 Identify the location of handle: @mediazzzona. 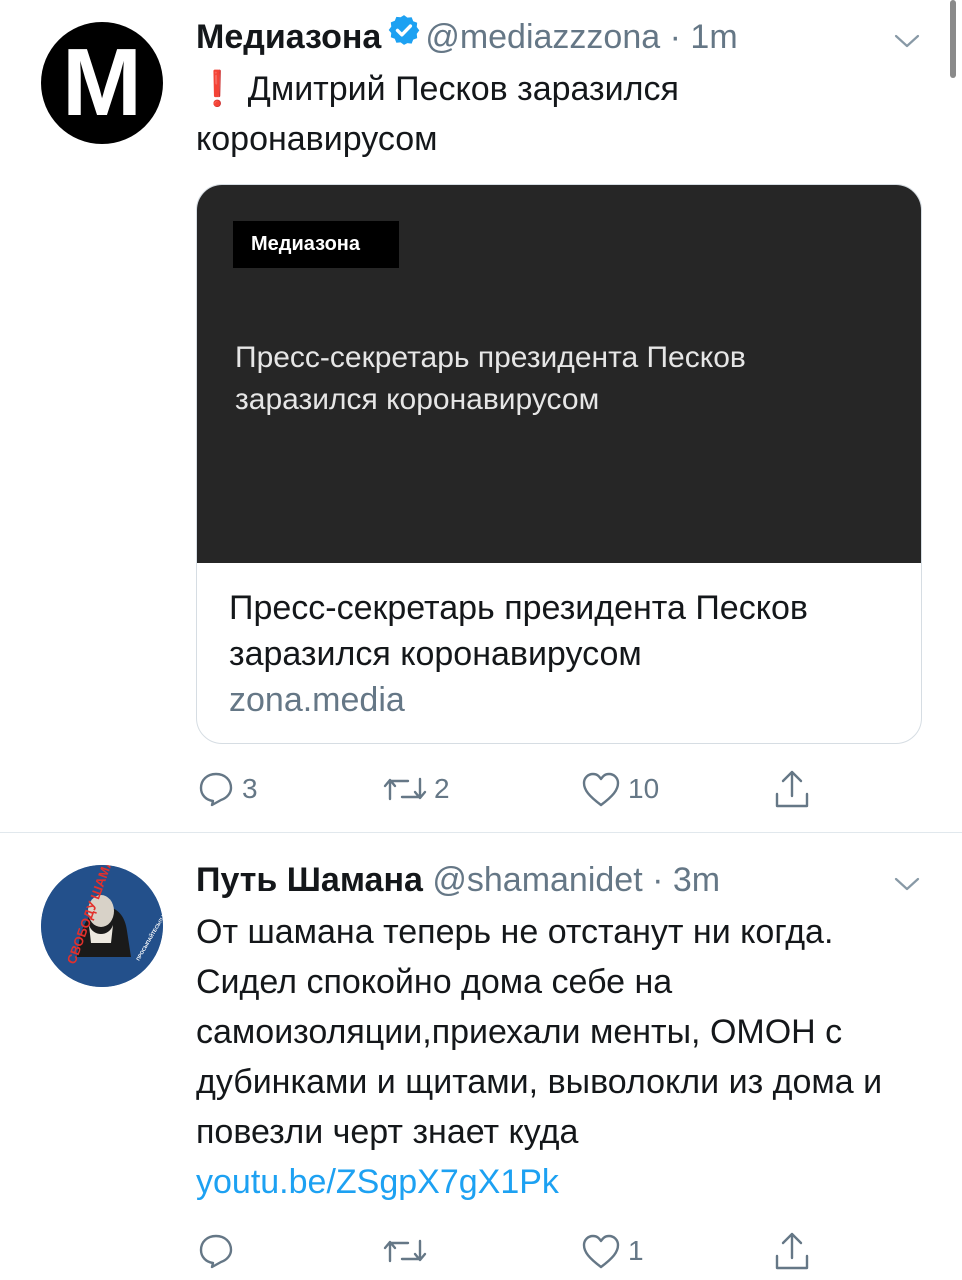
(542, 37).